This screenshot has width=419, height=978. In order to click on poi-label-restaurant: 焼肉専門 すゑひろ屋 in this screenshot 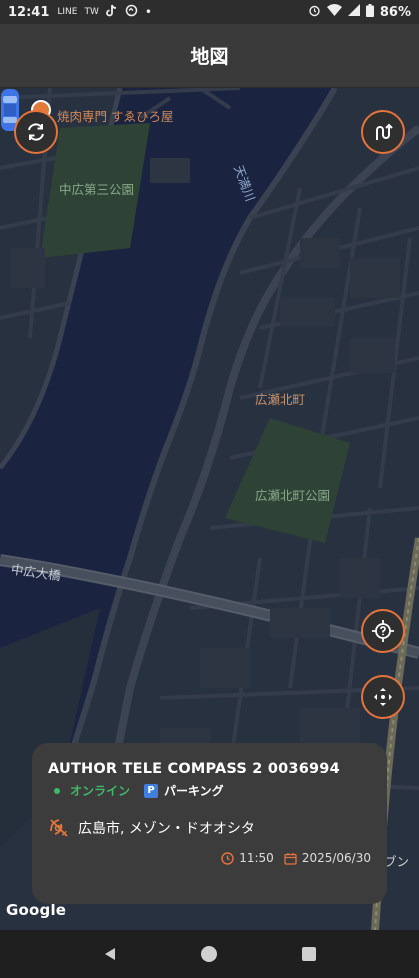, I will do `click(115, 115)`.